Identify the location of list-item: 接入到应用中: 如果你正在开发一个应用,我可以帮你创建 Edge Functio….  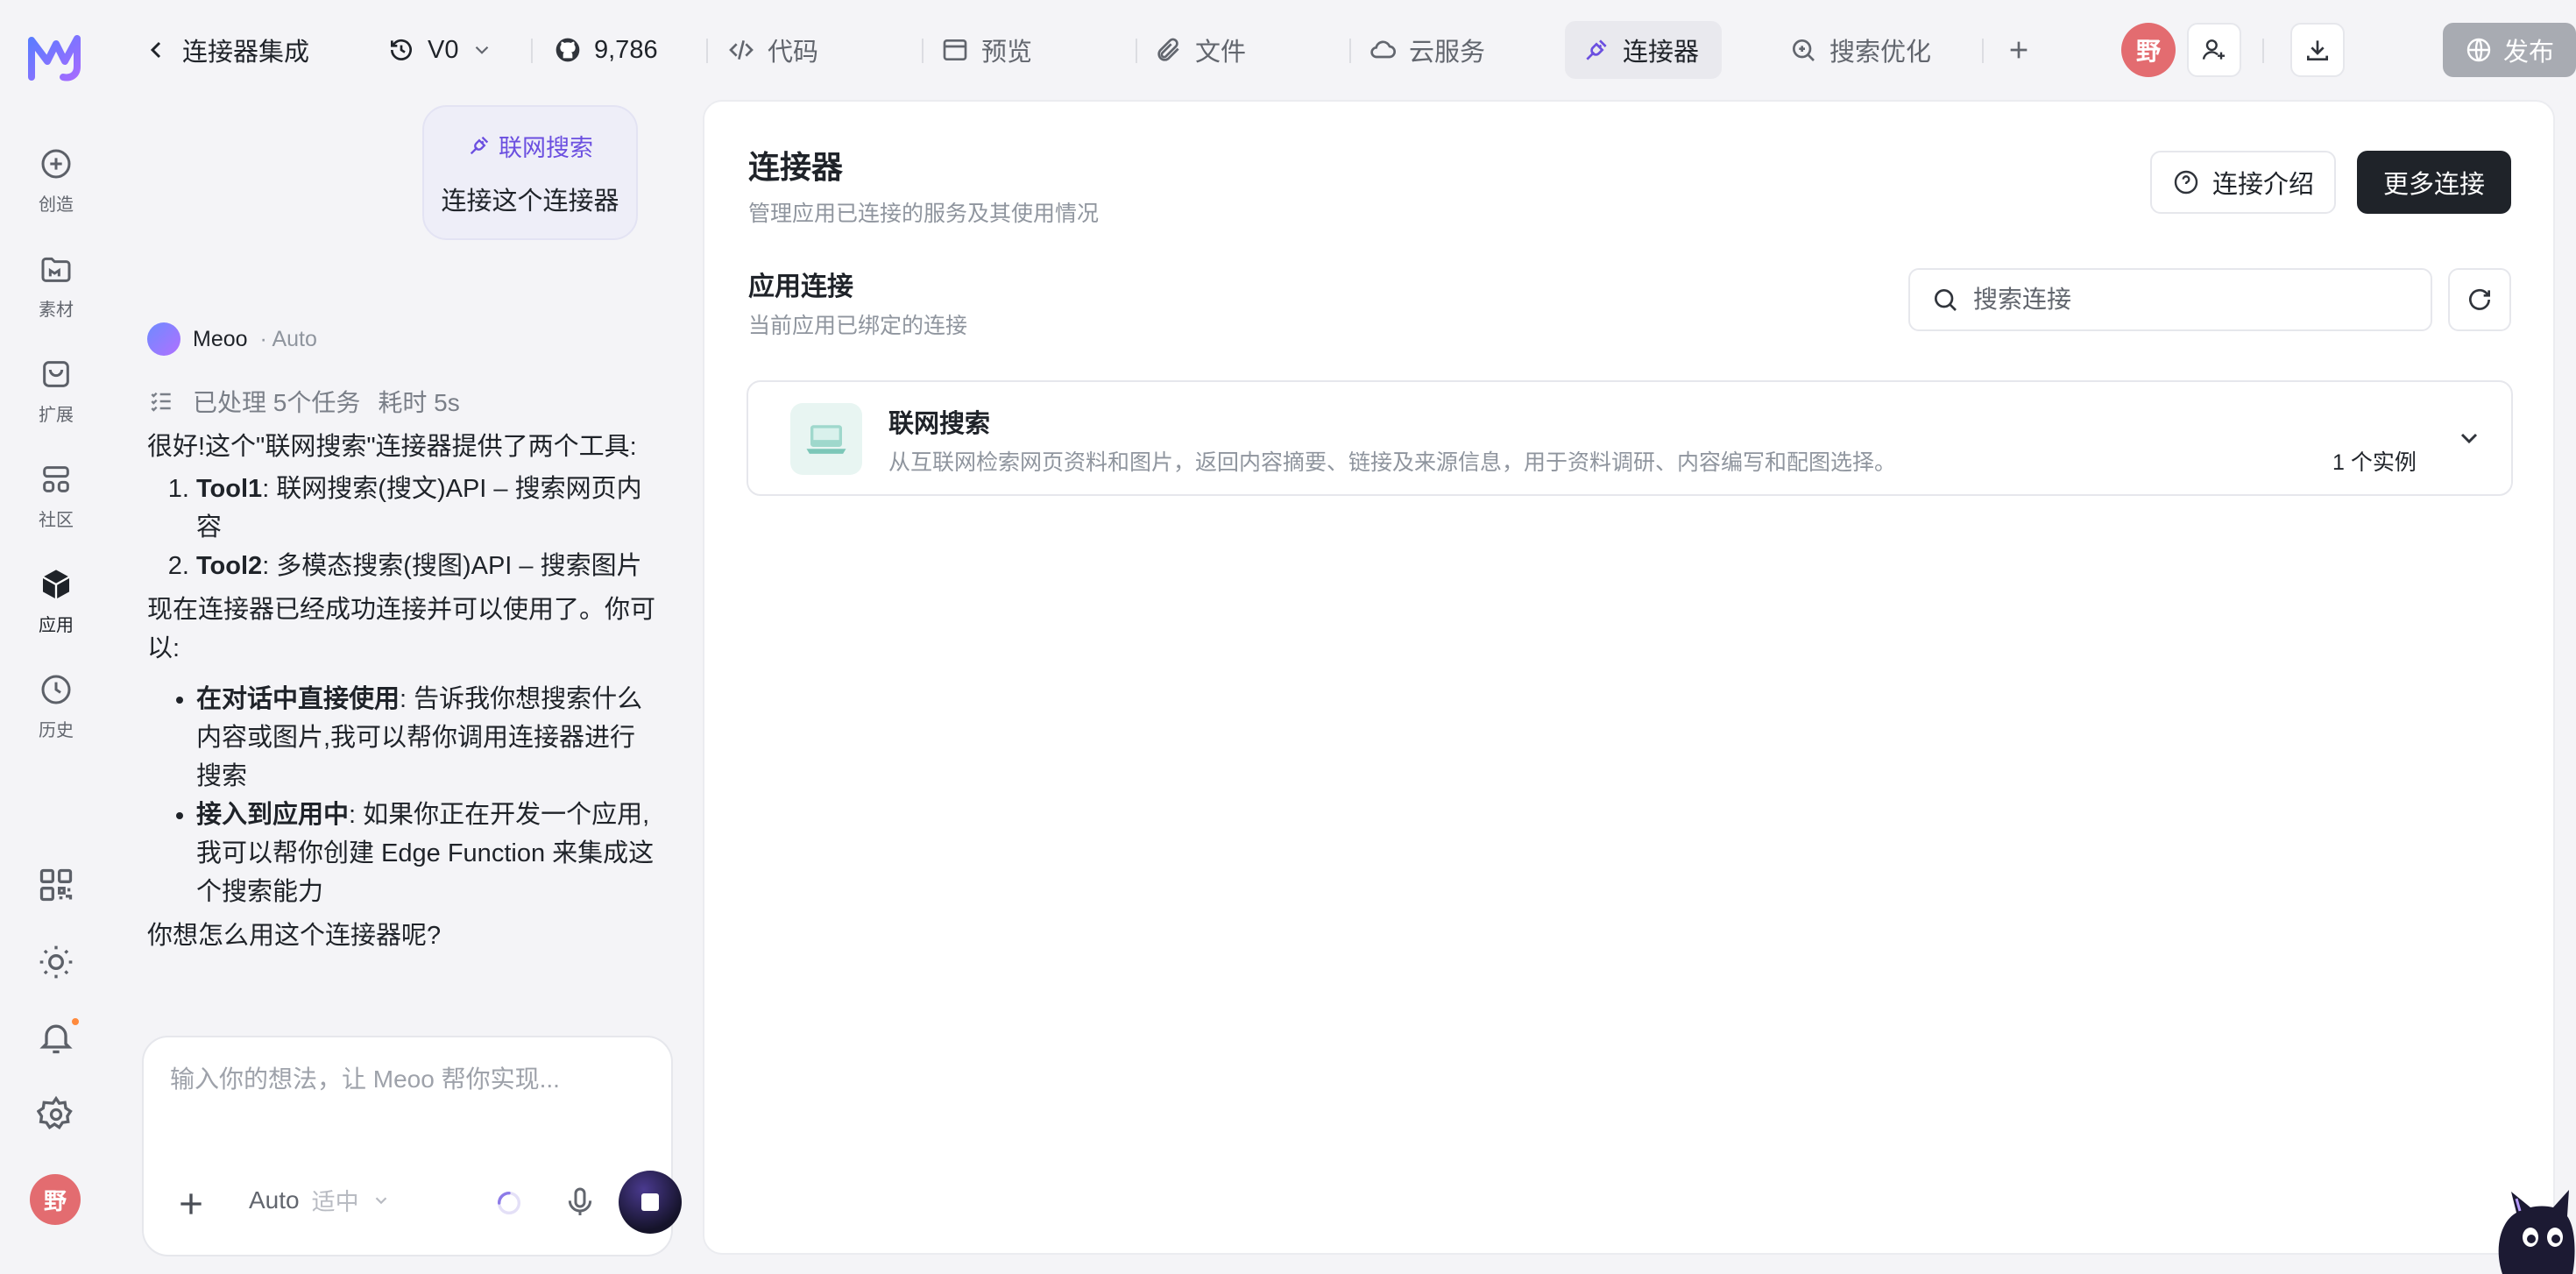
(425, 853).